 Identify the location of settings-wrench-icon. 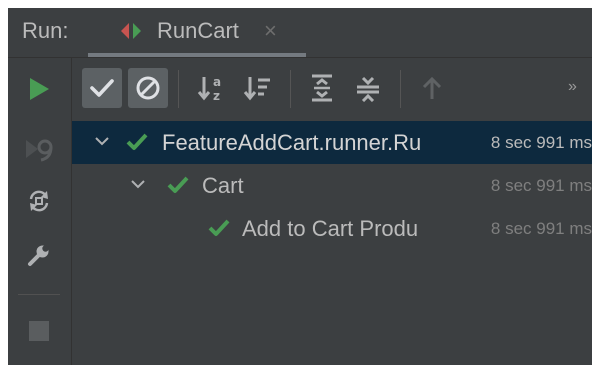
(39, 255).